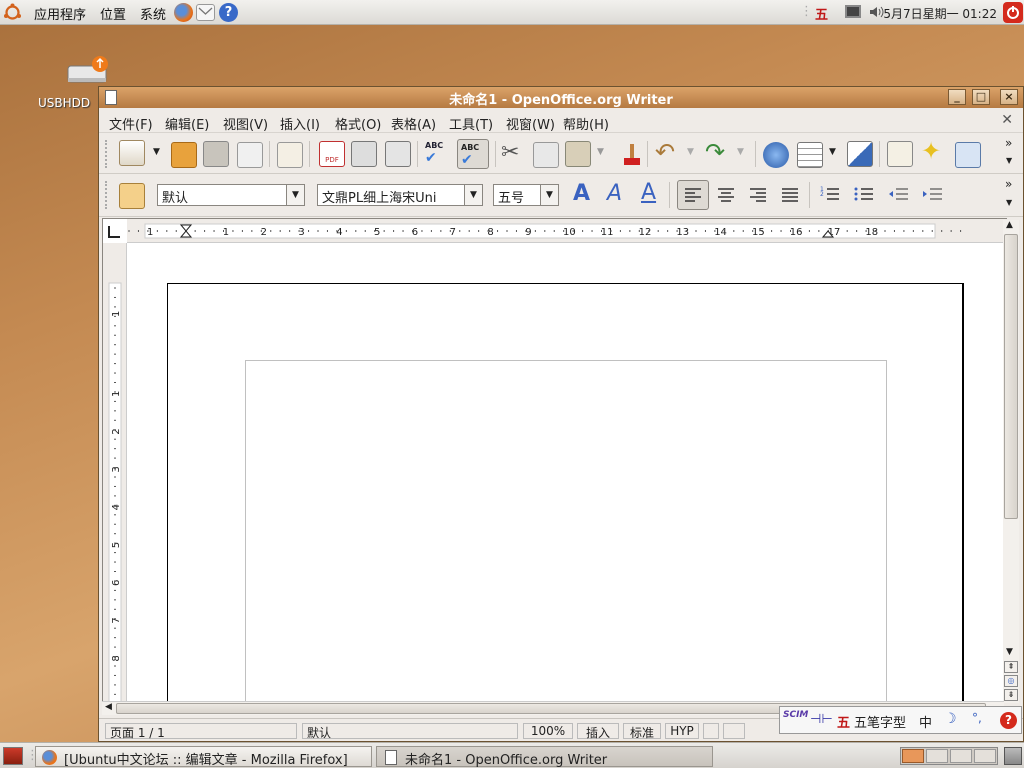 This screenshot has width=1024, height=768. Describe the element at coordinates (1013, 756) in the screenshot. I see `trash-icon` at that location.